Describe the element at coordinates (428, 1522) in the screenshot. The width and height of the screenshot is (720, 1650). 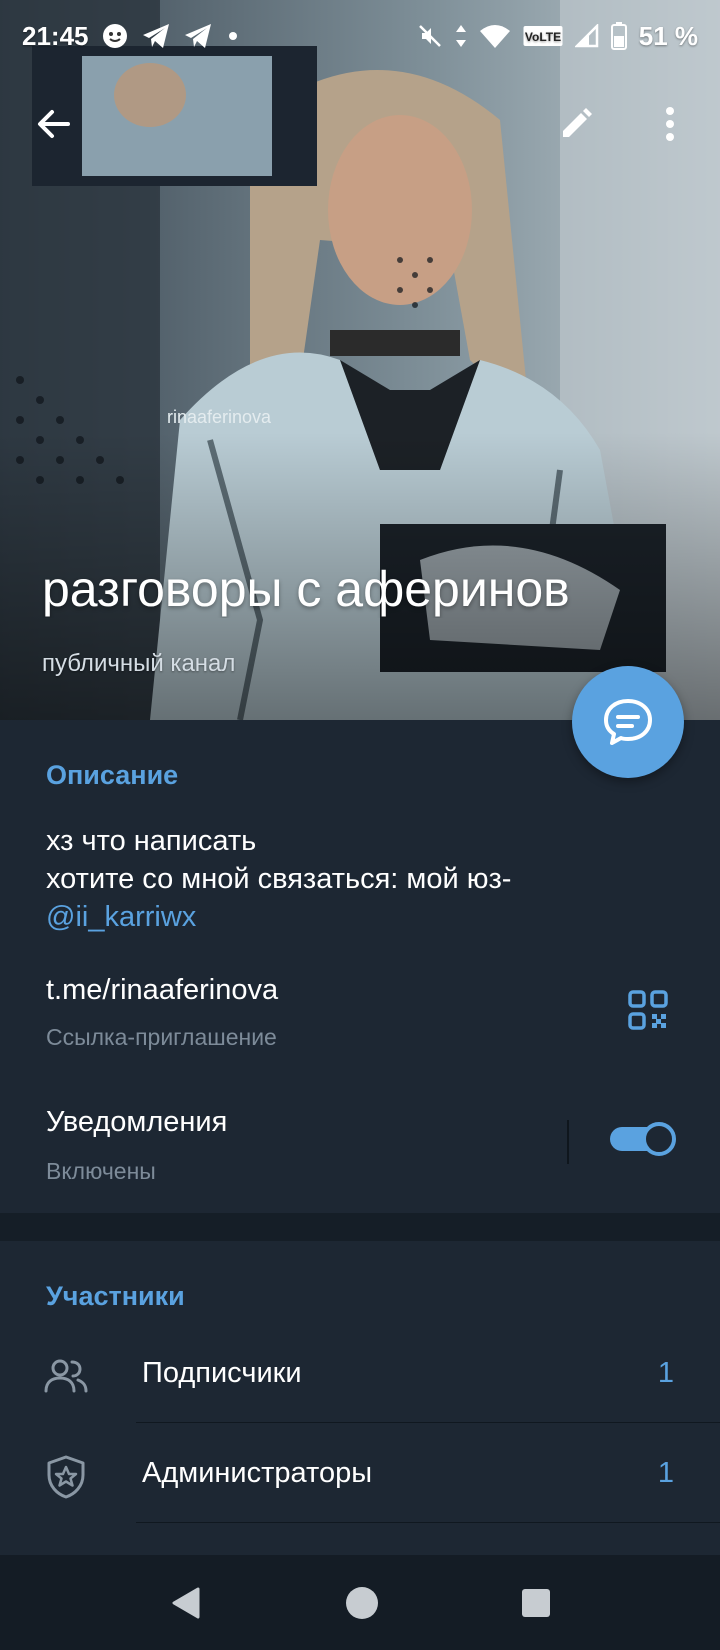
I see `list-divider` at that location.